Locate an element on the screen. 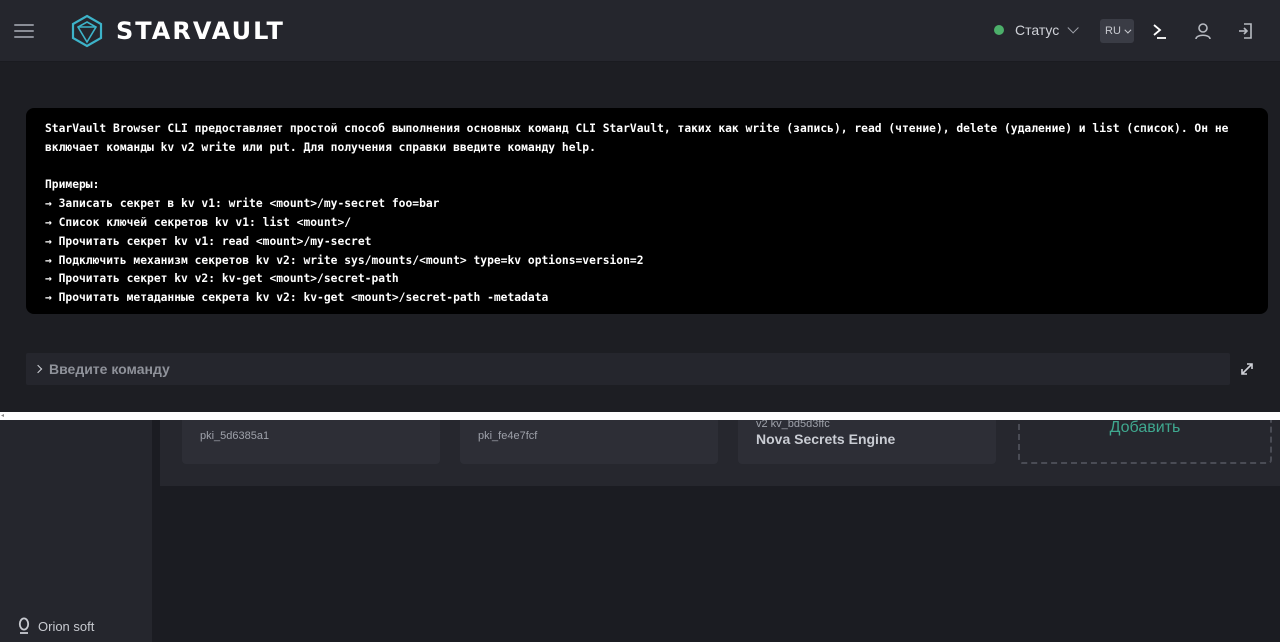 The height and width of the screenshot is (642, 1280). cli-resize-bar: ◂ is located at coordinates (640, 416).